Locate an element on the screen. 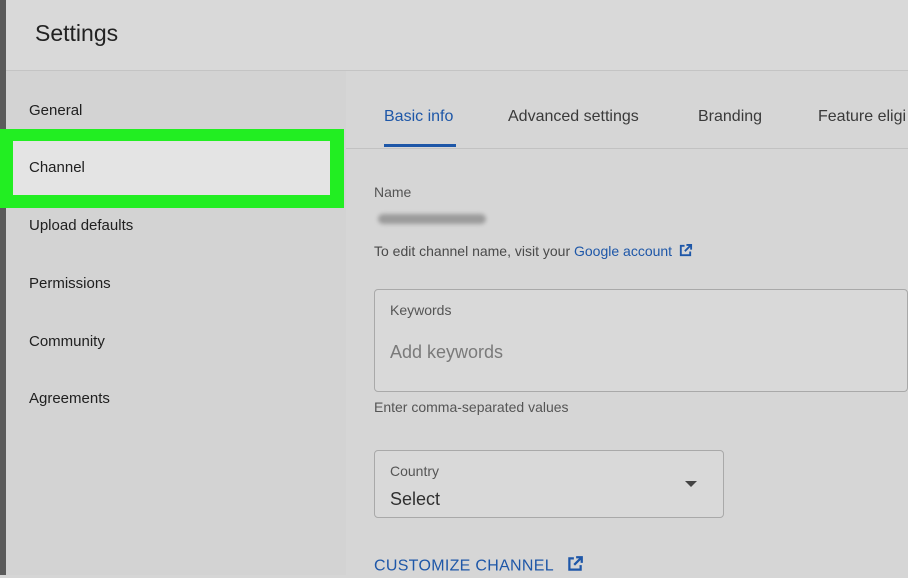 Image resolution: width=908 pixels, height=578 pixels. tab-advanced-settings: Advanced settings is located at coordinates (573, 117).